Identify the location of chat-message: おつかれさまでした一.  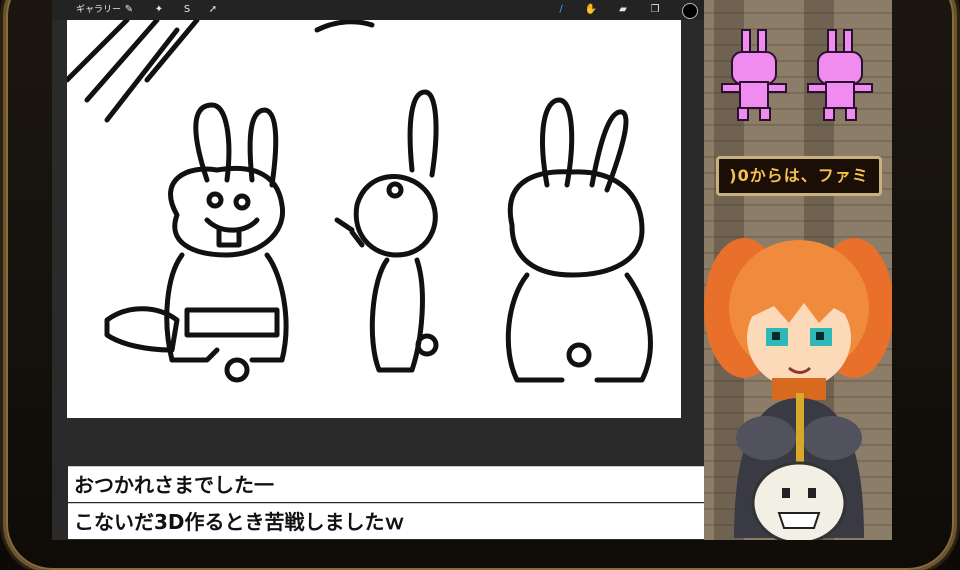
(386, 484).